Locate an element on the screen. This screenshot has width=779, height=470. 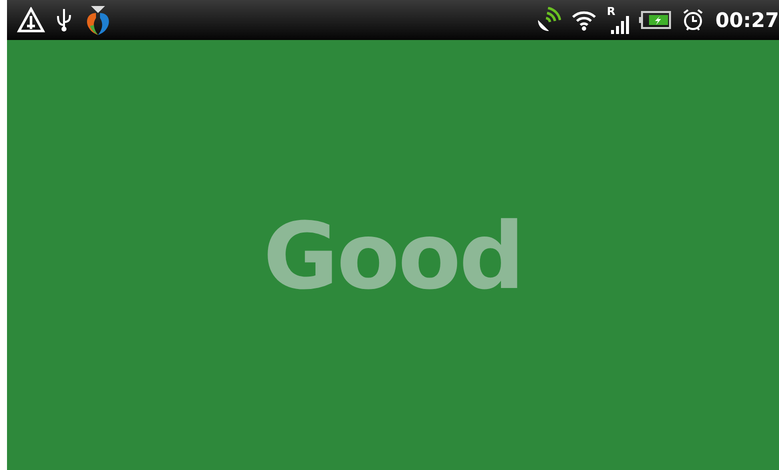
usb-icon is located at coordinates (64, 20).